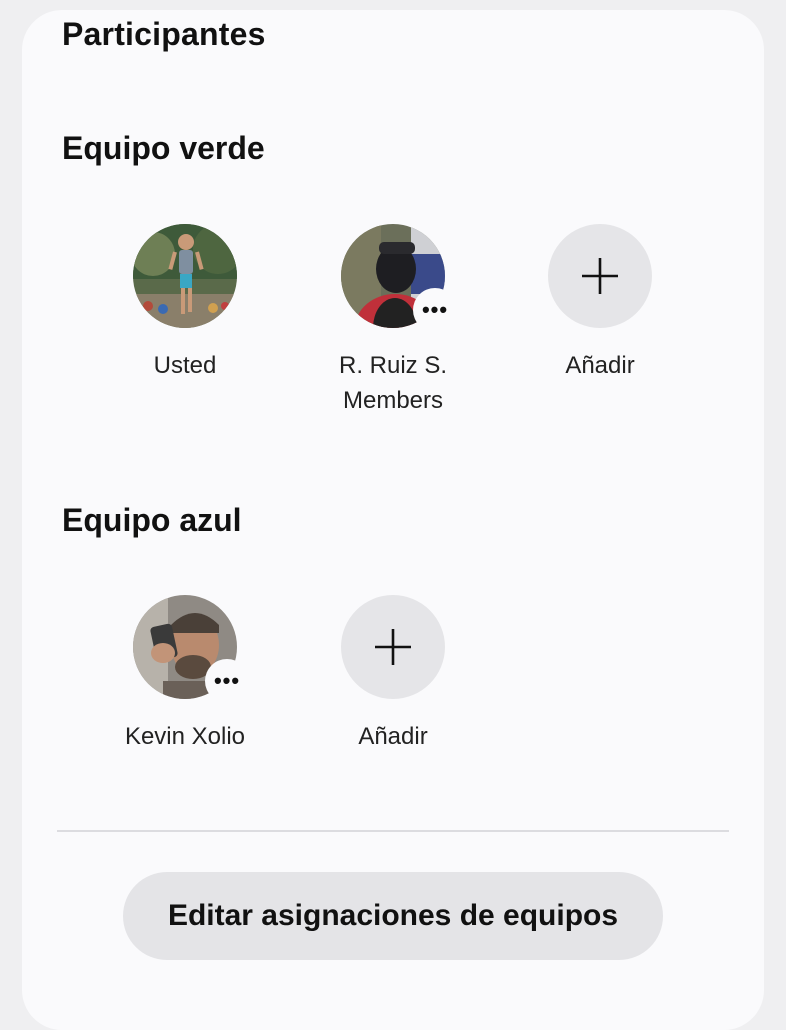 The height and width of the screenshot is (1030, 786). I want to click on edit-team-assignments-button: Editar asignaciones de equipos, so click(393, 916).